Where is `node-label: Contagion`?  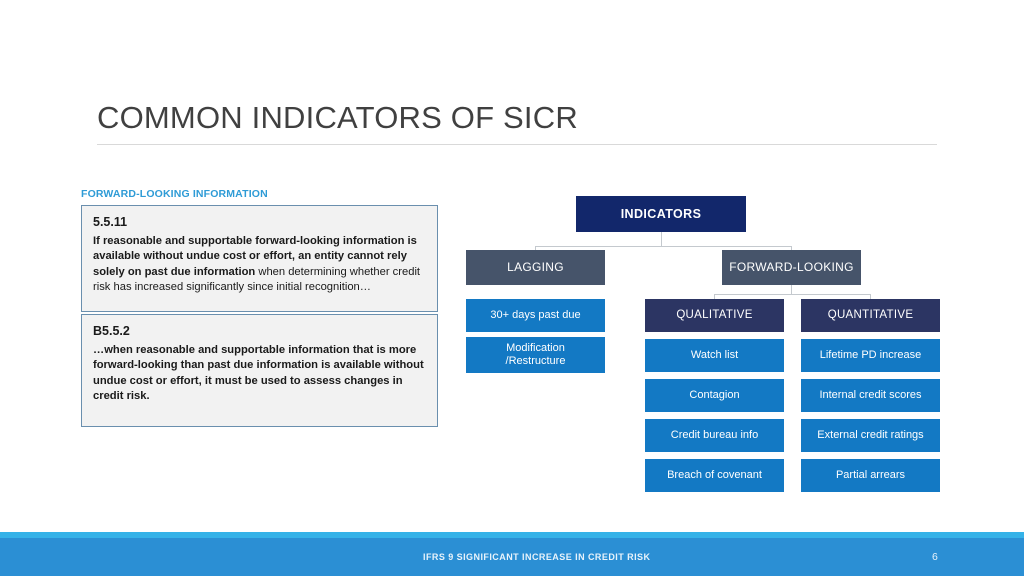
node-label: Contagion is located at coordinates (714, 395).